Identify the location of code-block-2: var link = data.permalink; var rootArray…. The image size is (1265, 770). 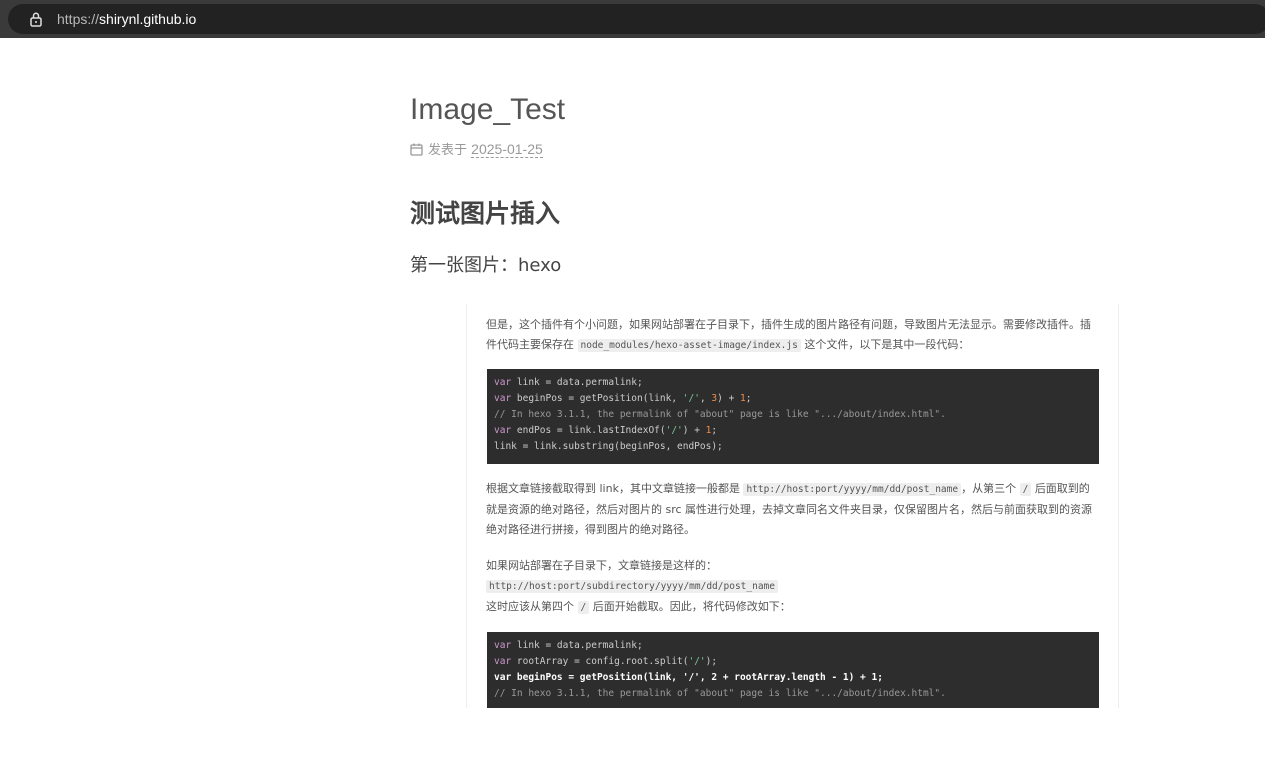
(793, 670).